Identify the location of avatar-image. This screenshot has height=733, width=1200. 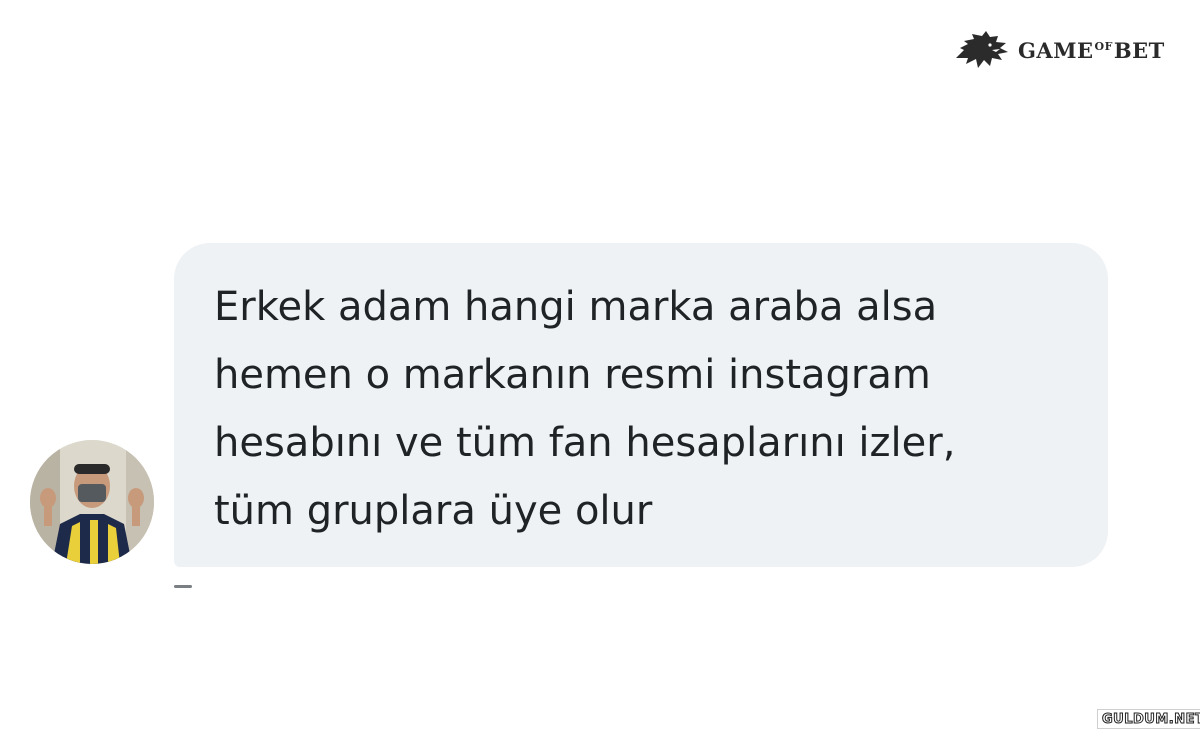
(92, 502).